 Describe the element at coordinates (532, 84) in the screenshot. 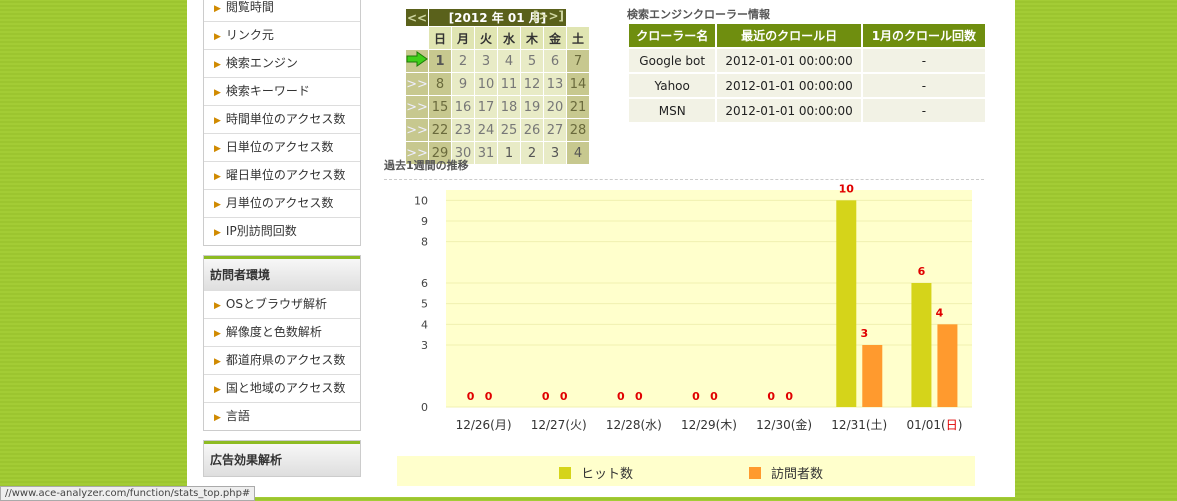

I see `calendar-day: 12` at that location.